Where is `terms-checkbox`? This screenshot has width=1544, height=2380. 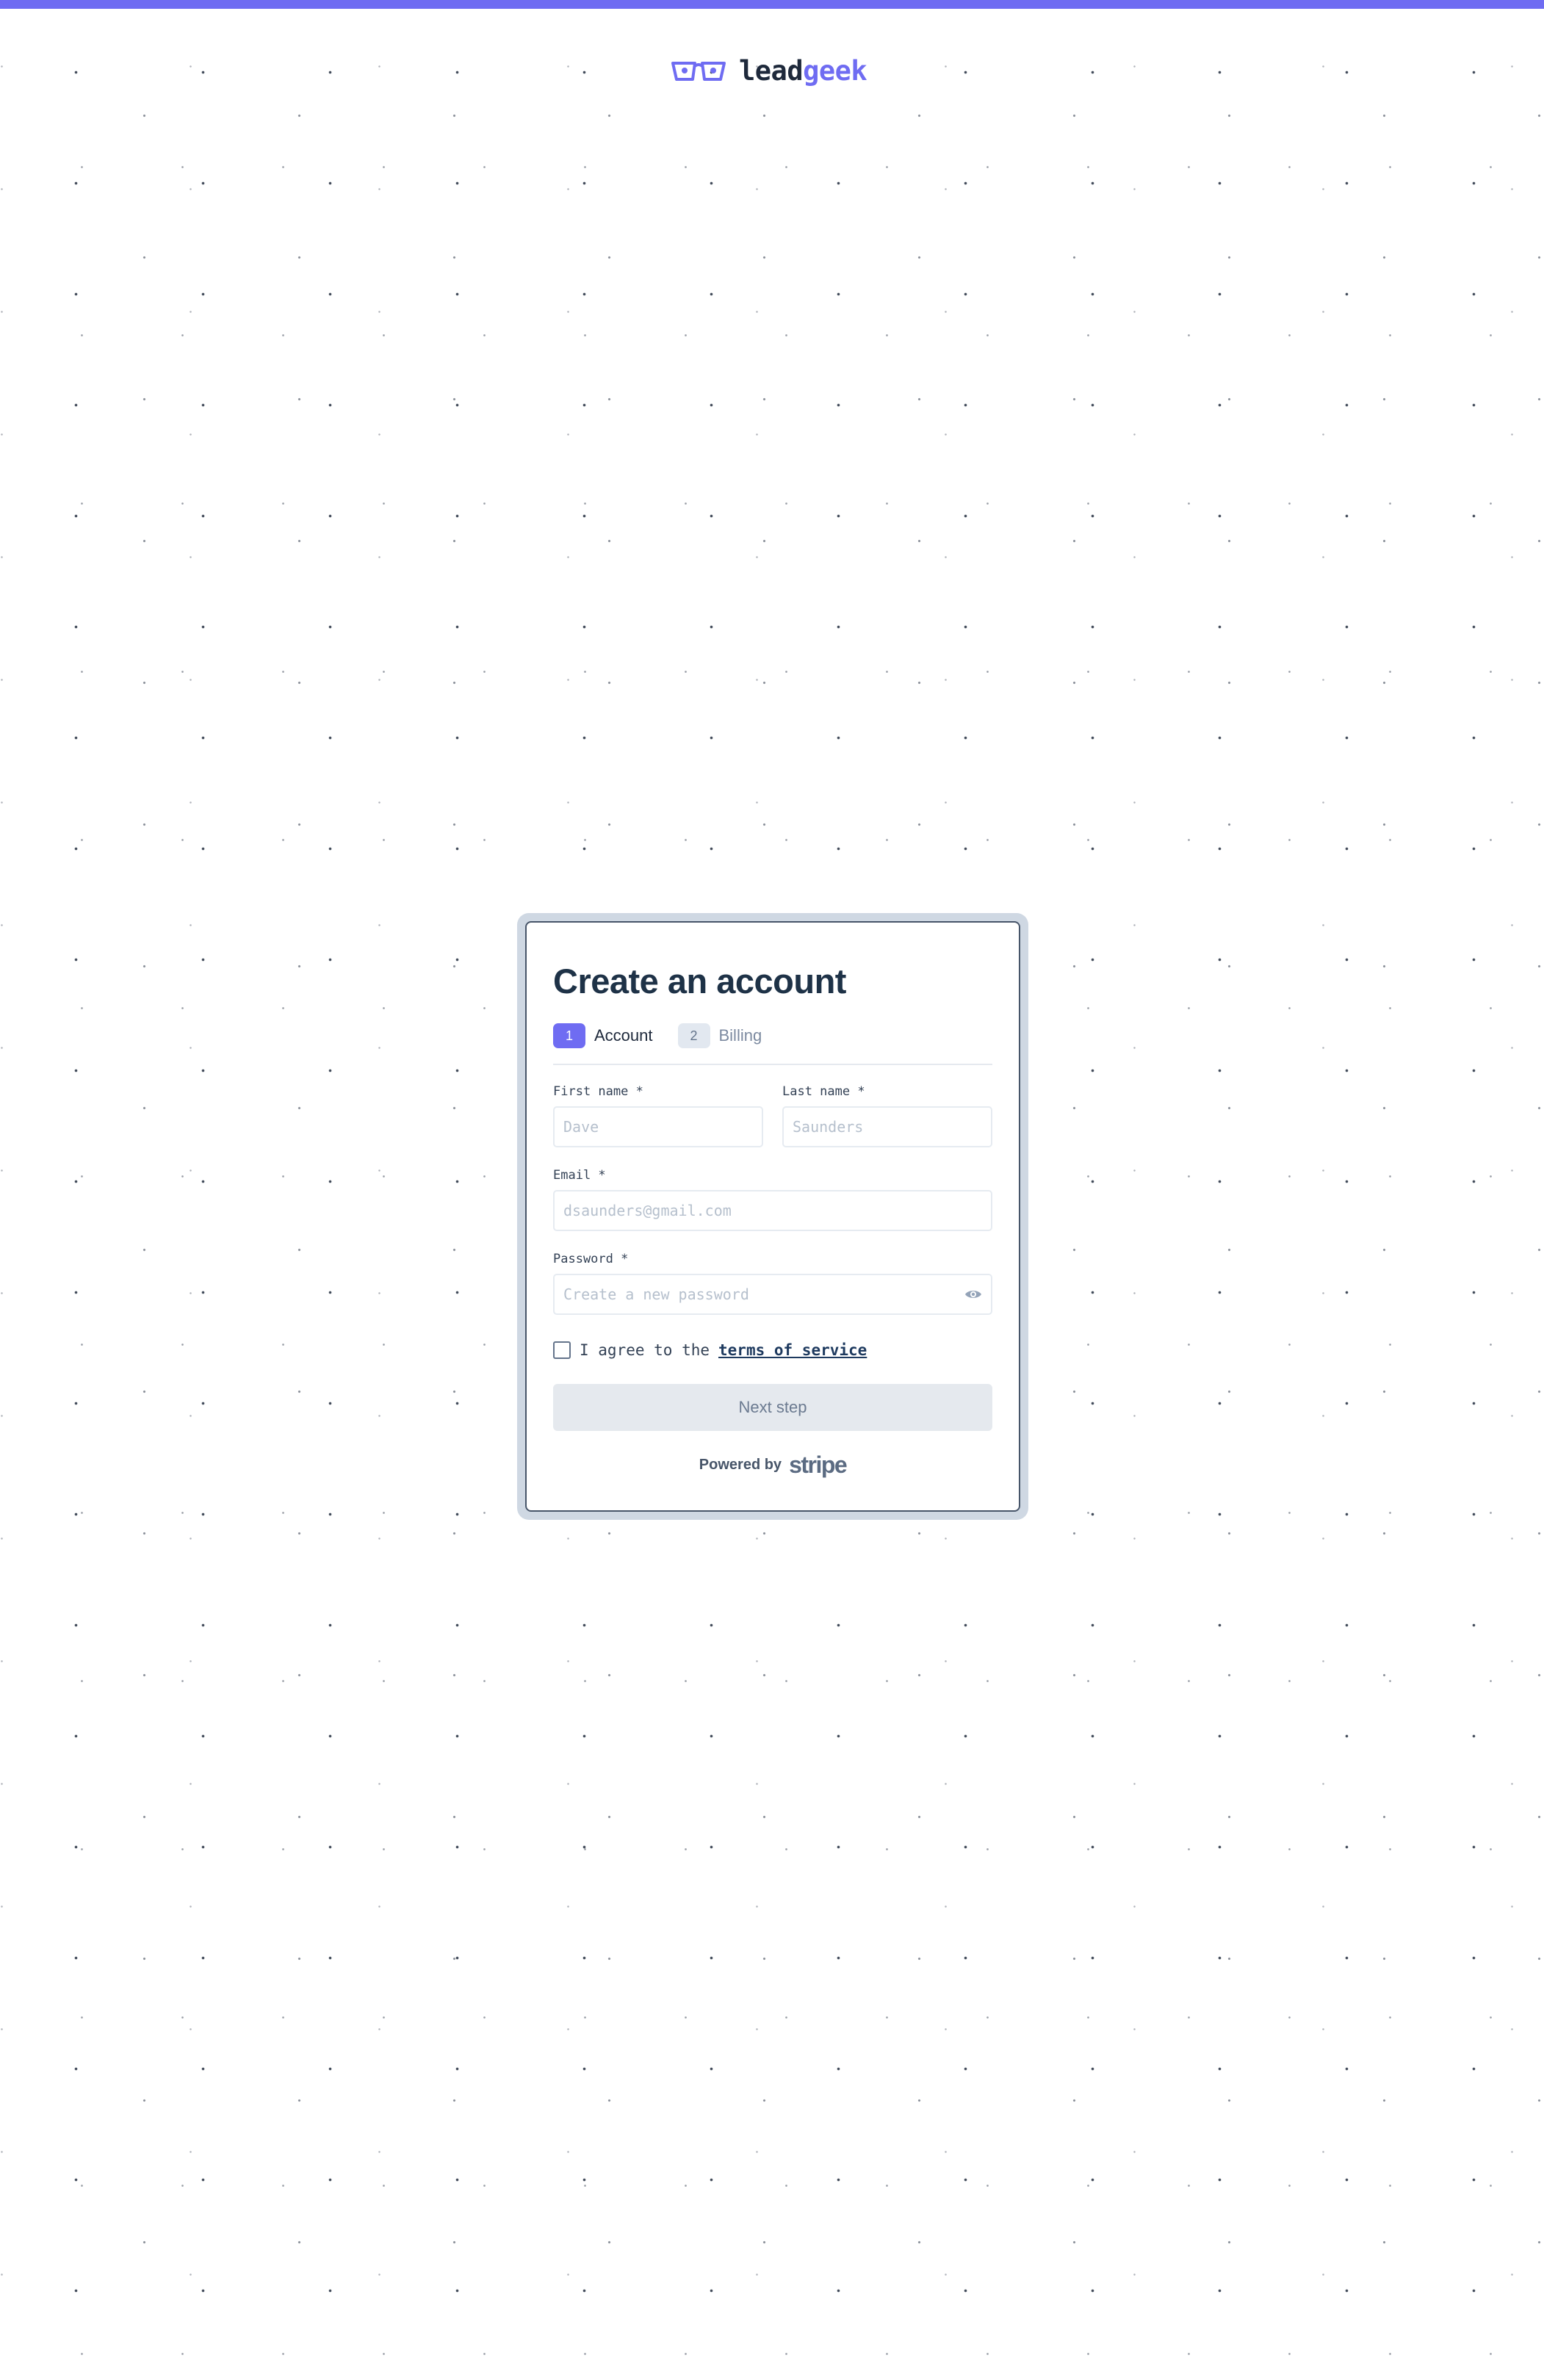 terms-checkbox is located at coordinates (562, 1350).